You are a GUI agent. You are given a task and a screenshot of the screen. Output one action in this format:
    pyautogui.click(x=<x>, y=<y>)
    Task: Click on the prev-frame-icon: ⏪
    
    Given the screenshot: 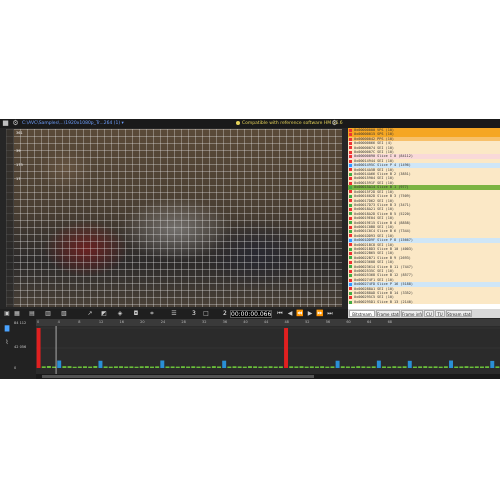 What is the action you would take?
    pyautogui.click(x=300, y=314)
    